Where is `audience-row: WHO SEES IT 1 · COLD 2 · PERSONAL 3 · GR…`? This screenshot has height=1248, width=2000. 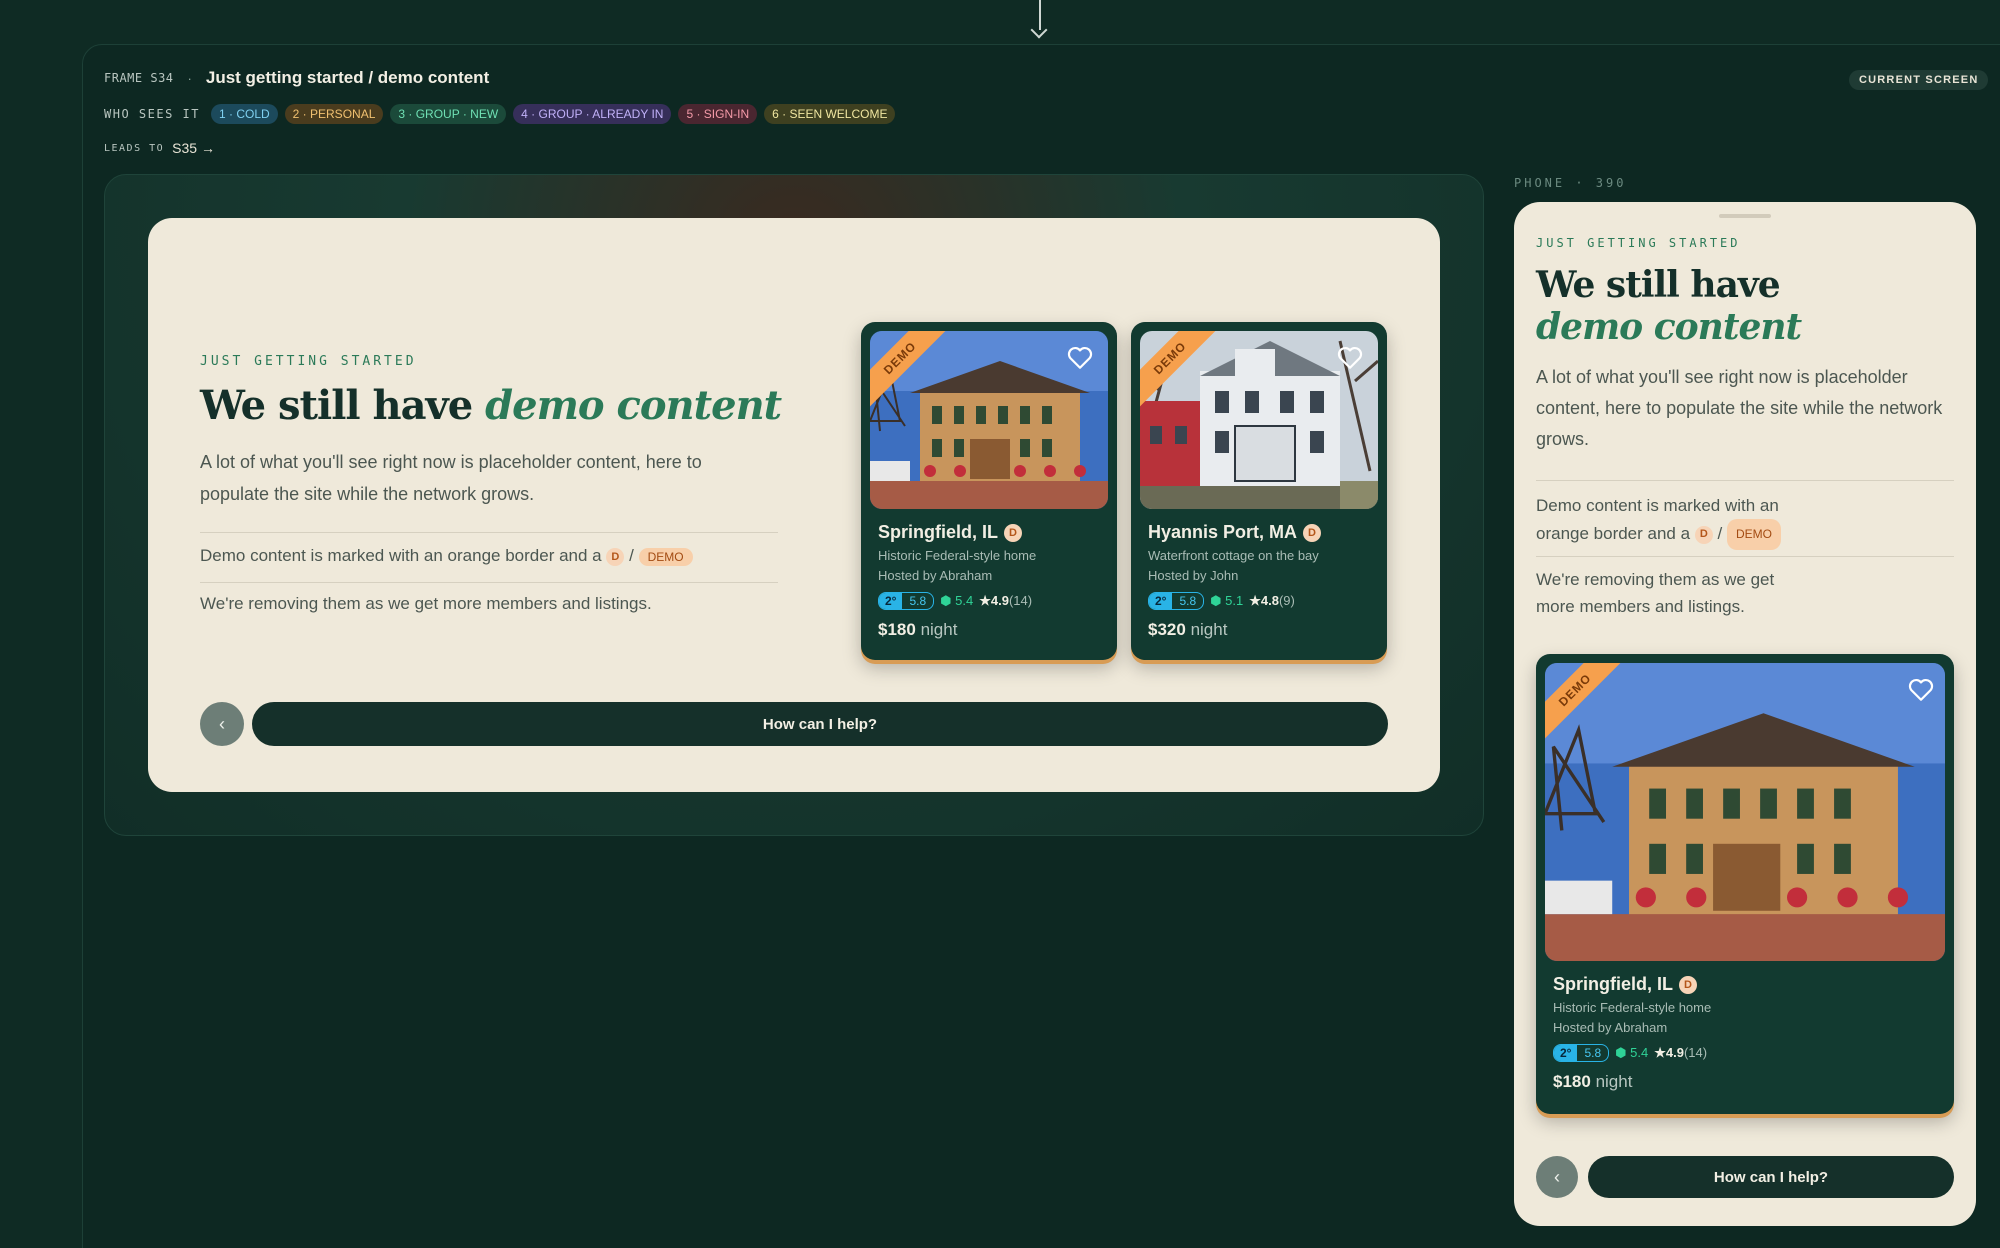 audience-row: WHO SEES IT 1 · COLD 2 · PERSONAL 3 · GR… is located at coordinates (500, 114).